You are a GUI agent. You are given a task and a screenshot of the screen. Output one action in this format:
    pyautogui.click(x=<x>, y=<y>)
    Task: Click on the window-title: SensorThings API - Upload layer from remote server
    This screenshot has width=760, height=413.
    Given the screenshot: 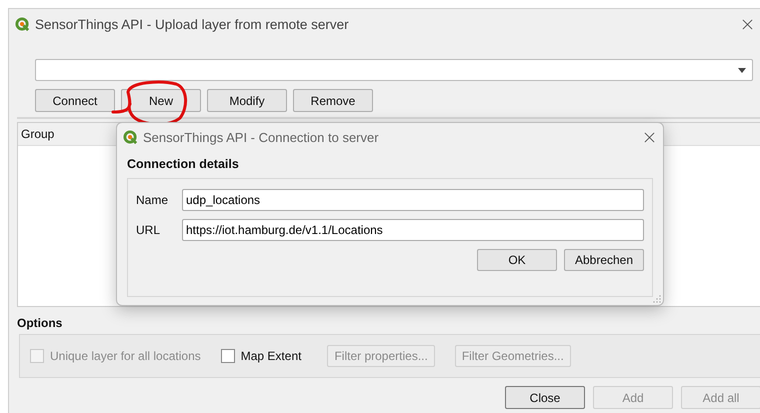 What is the action you would take?
    pyautogui.click(x=192, y=24)
    